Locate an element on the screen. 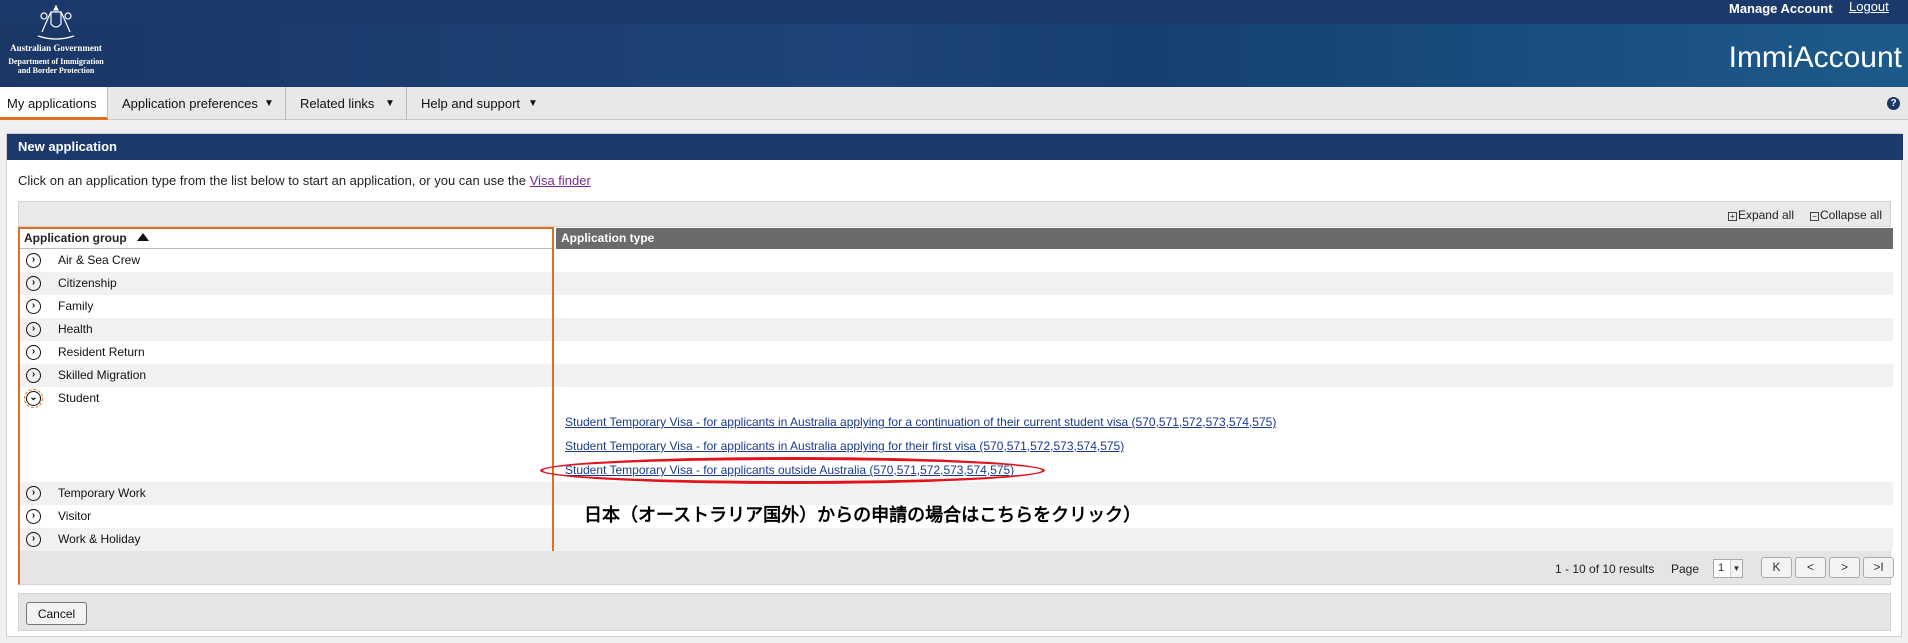 Image resolution: width=1908 pixels, height=643 pixels. nav-menu-related-links: Related links ▼ is located at coordinates (346, 103).